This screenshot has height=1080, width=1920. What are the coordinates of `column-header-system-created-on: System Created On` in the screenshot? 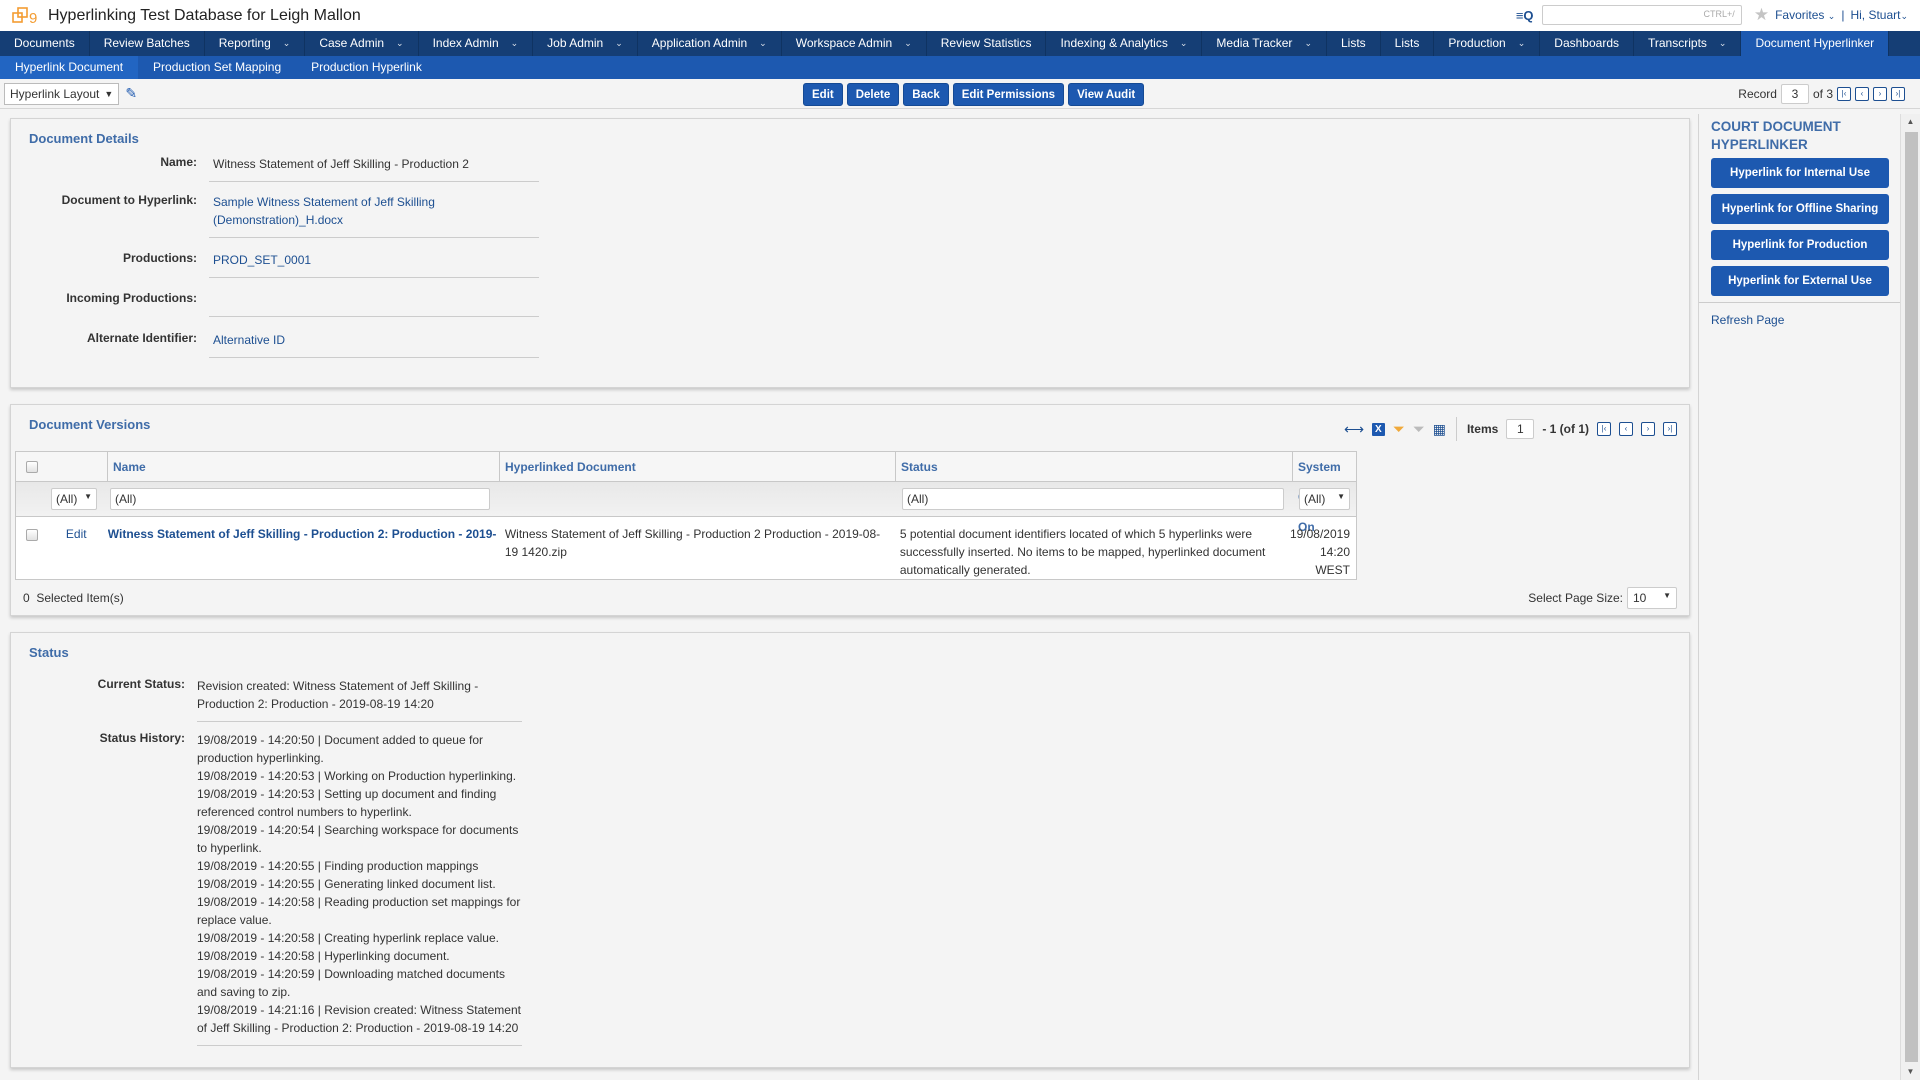 It's located at (1324, 493).